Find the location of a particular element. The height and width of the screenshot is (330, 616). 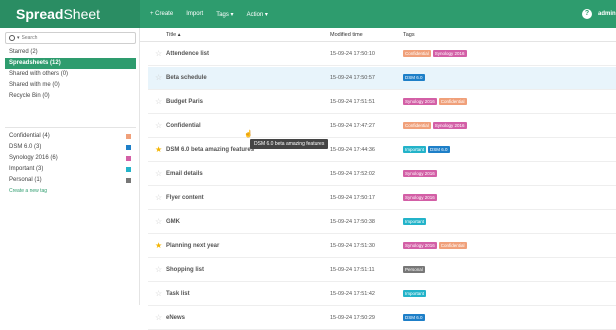

chevron-down-icon: ▾ is located at coordinates (18, 38).